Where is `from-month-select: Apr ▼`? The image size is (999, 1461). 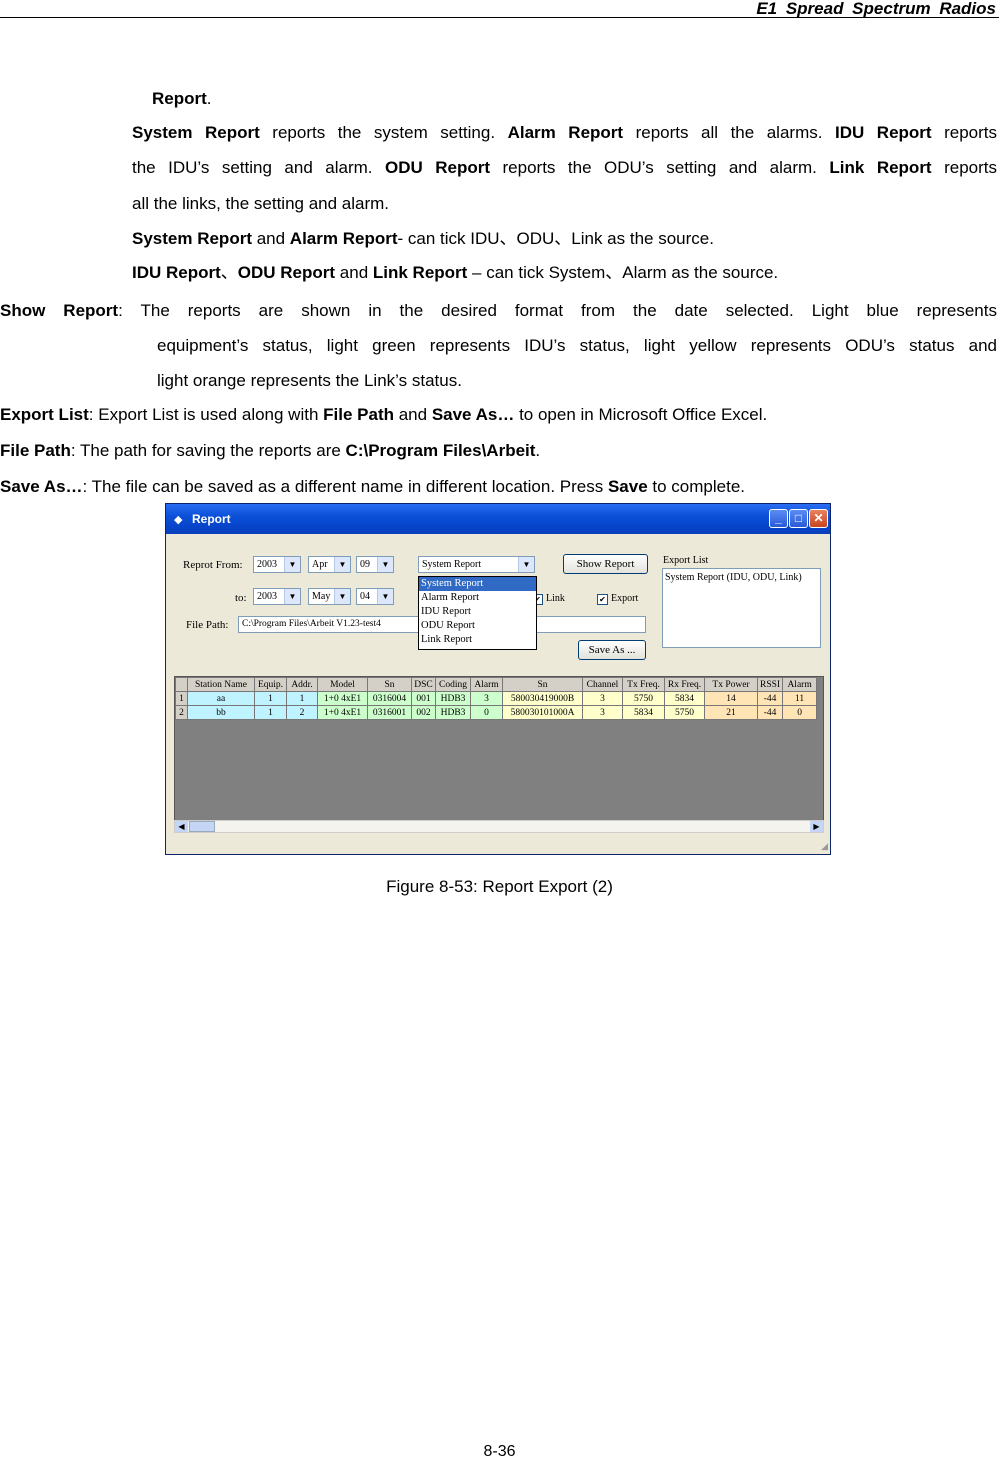 from-month-select: Apr ▼ is located at coordinates (329, 564).